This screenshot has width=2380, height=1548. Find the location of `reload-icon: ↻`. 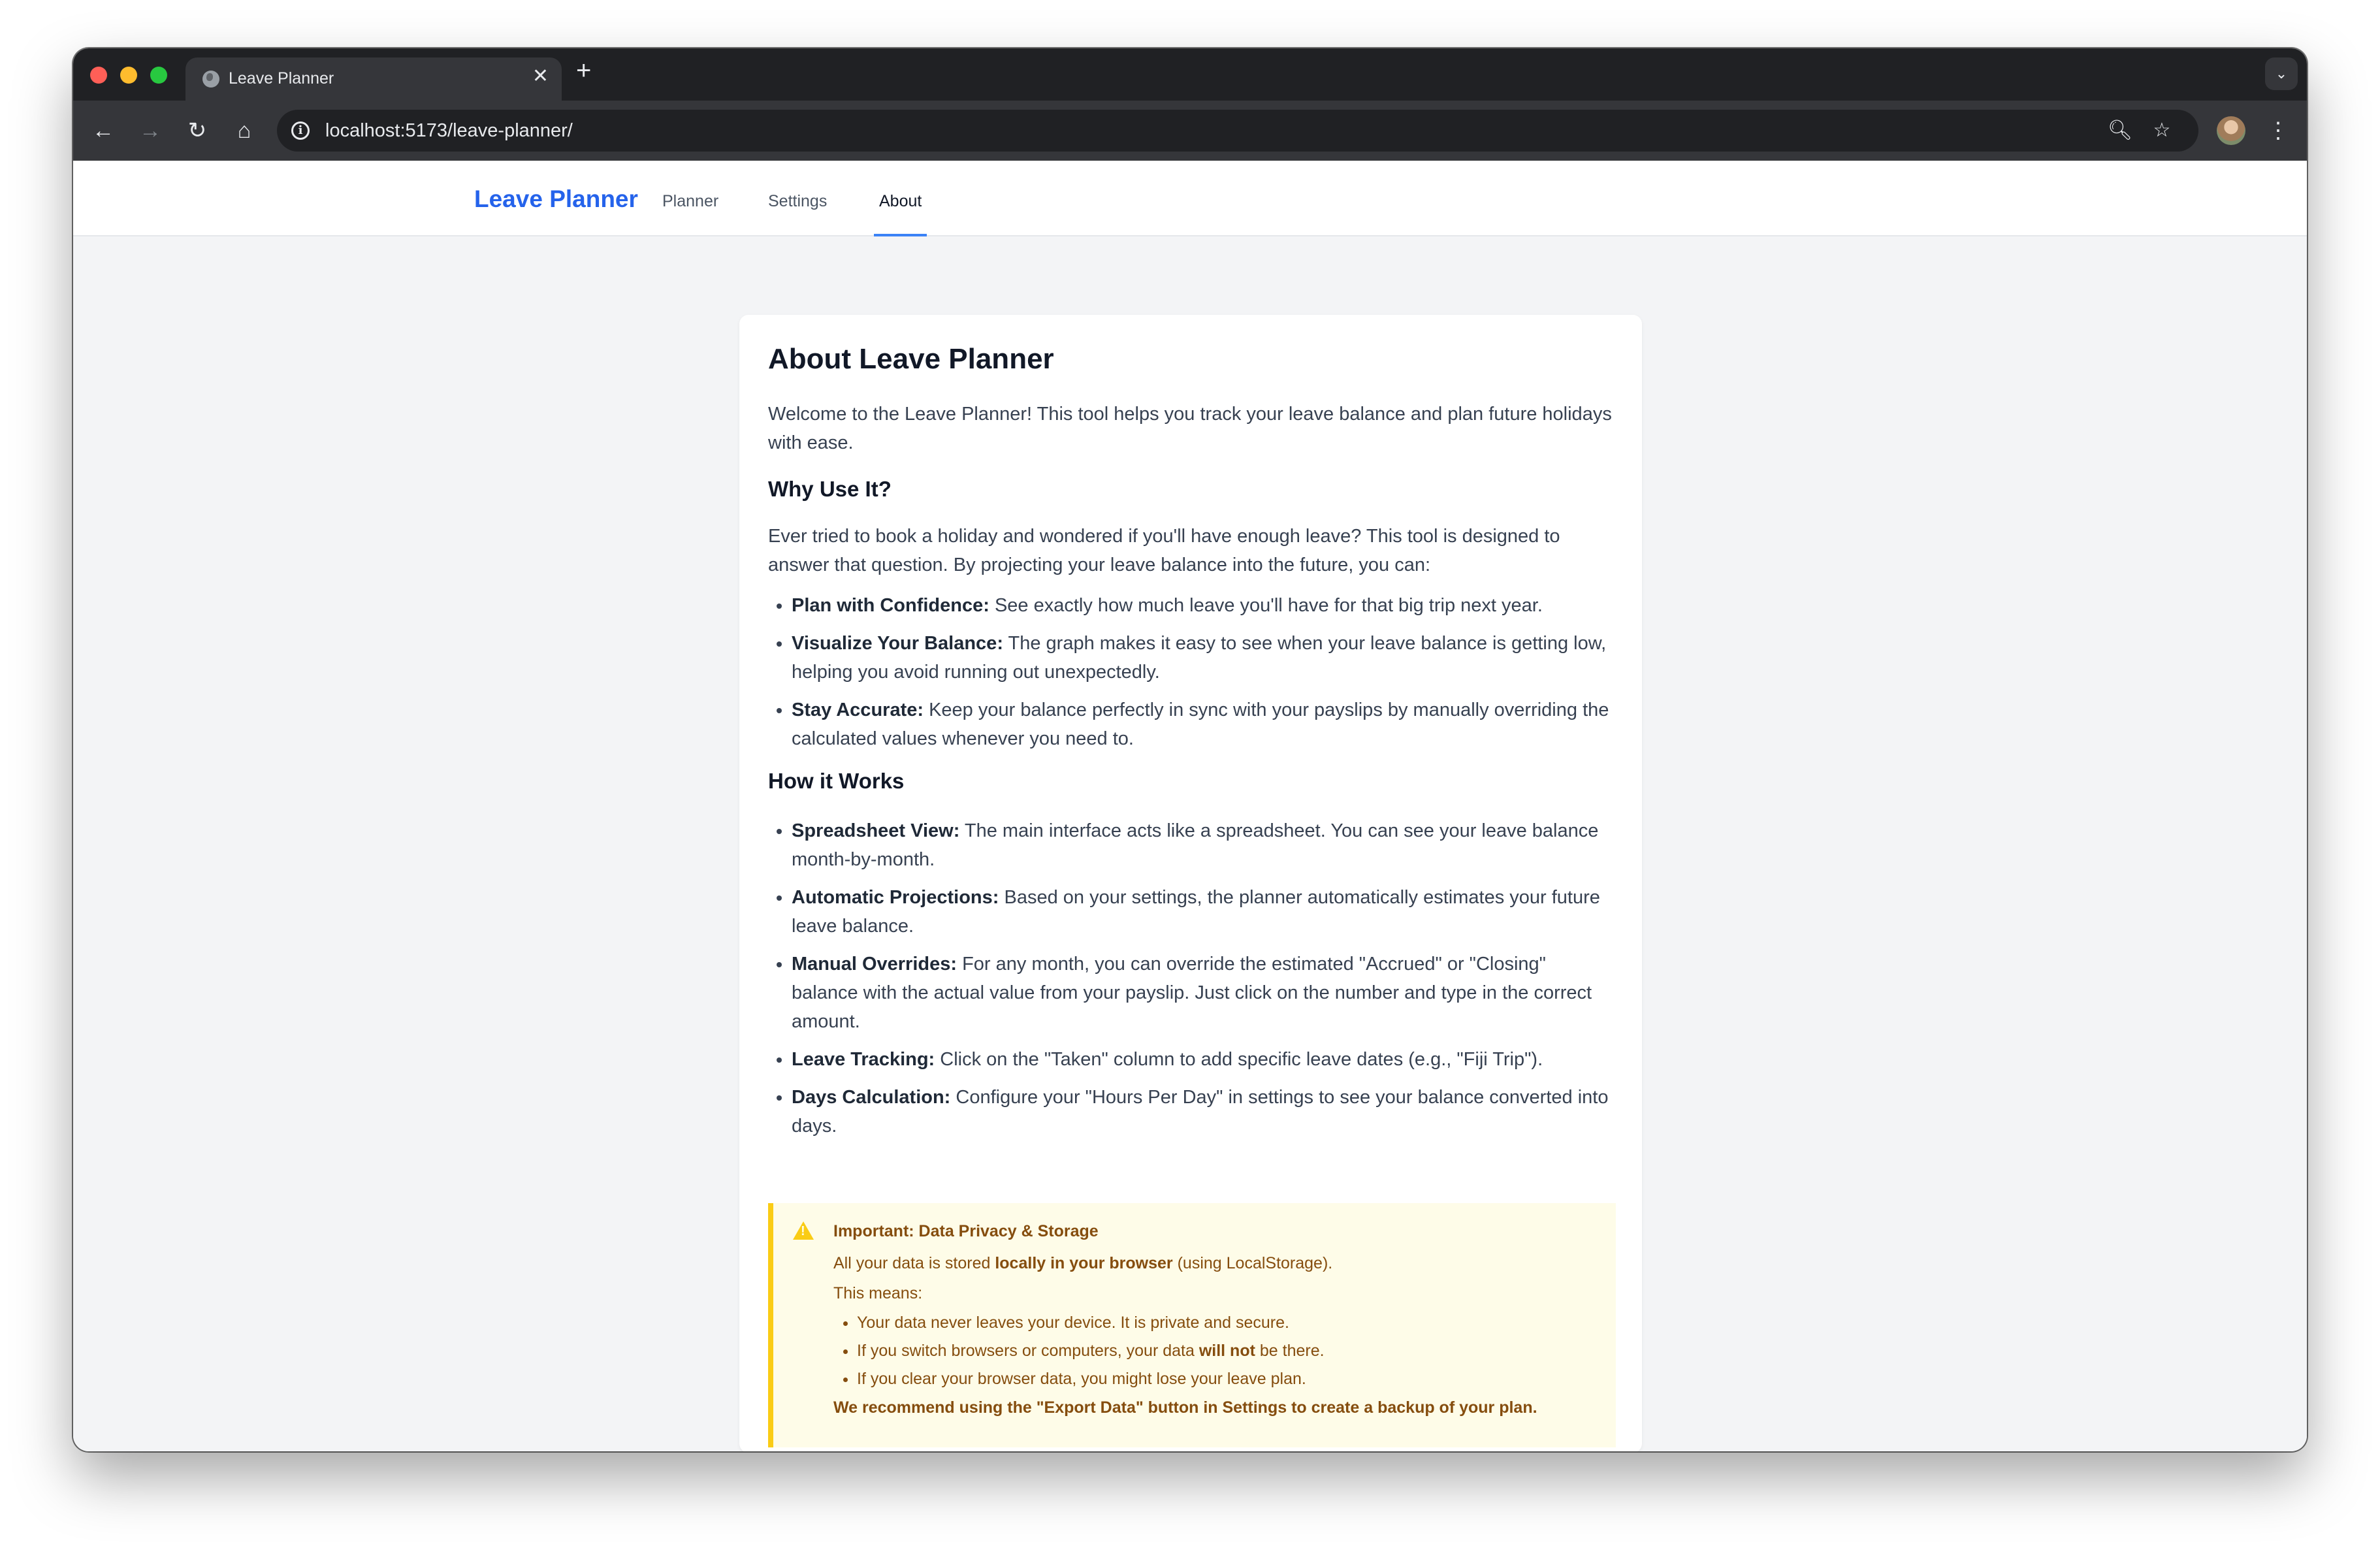

reload-icon: ↻ is located at coordinates (197, 131).